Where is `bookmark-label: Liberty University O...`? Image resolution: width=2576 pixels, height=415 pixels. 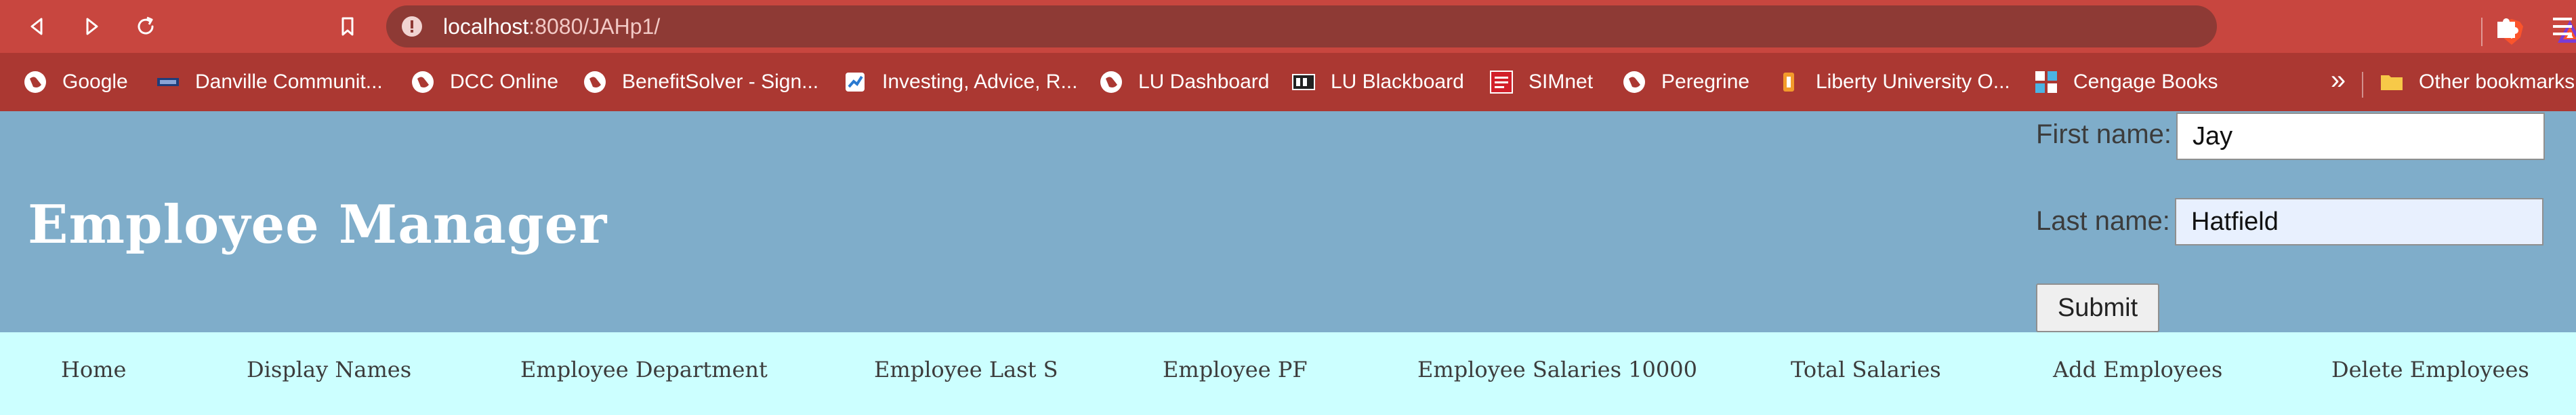
bookmark-label: Liberty University O... is located at coordinates (1913, 82).